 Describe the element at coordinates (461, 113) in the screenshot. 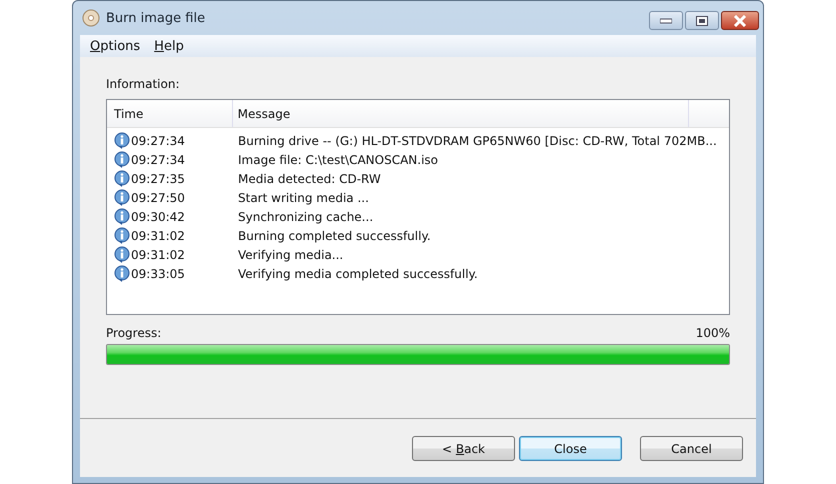

I see `column-header: Message` at that location.